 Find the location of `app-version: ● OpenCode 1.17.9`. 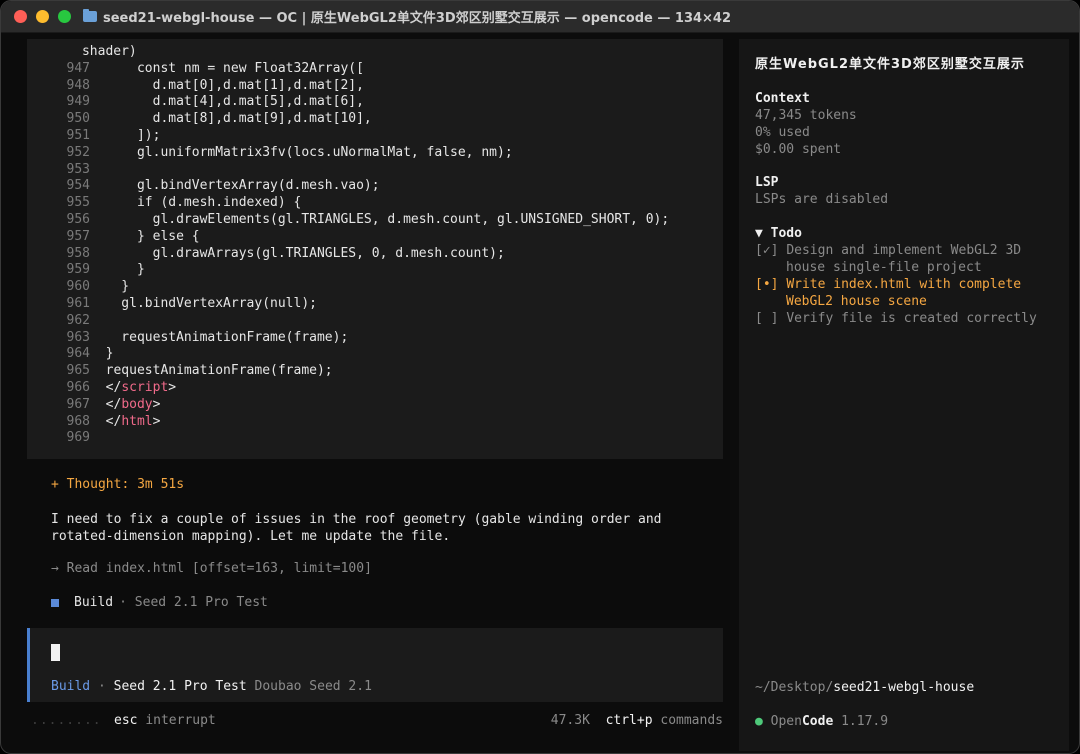

app-version: ● OpenCode 1.17.9 is located at coordinates (821, 721).